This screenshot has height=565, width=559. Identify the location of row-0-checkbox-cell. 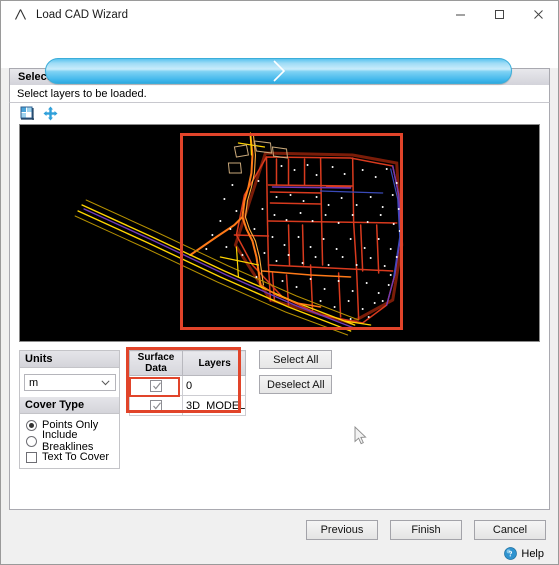
(156, 385).